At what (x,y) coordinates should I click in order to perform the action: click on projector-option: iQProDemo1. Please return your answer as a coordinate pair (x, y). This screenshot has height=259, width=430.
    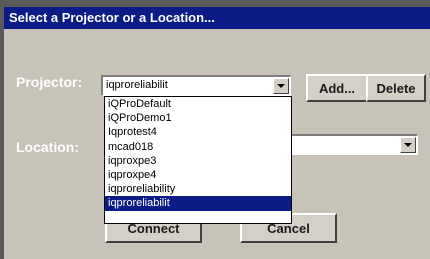
    Looking at the image, I should click on (198, 118).